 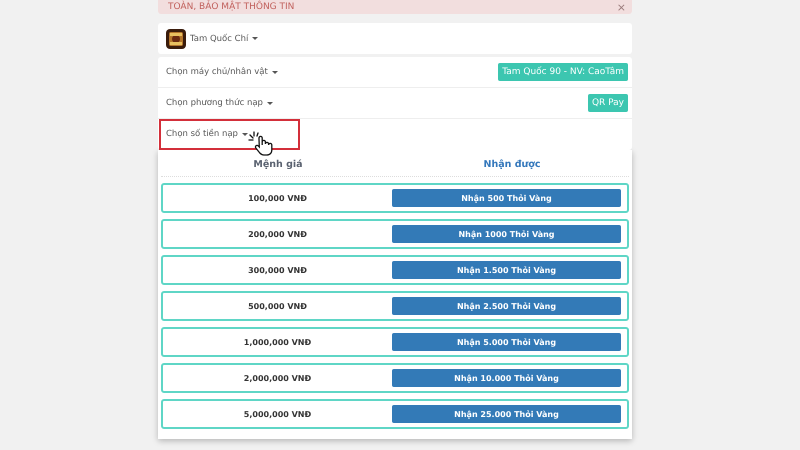 What do you see at coordinates (224, 39) in the screenshot?
I see `game-selector: Tam Quốc Chí` at bounding box center [224, 39].